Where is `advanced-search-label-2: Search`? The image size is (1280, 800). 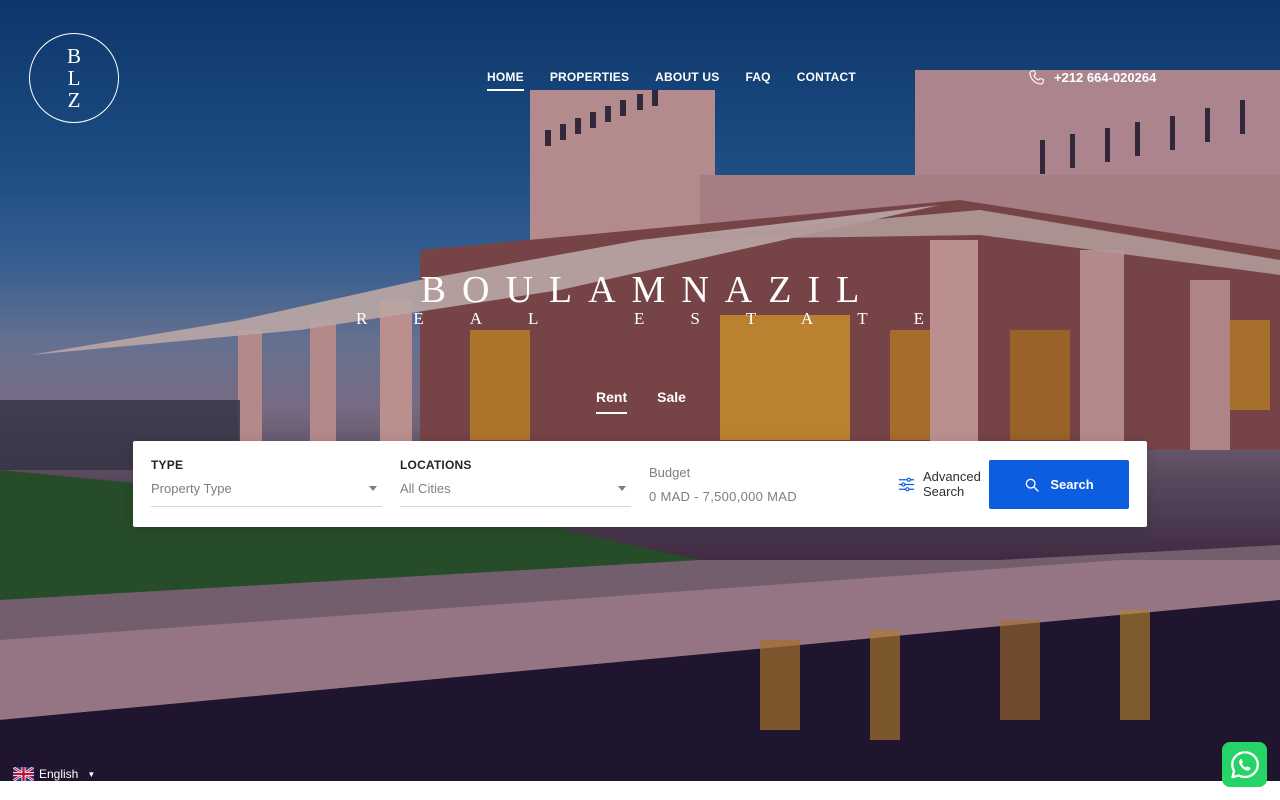 advanced-search-label-2: Search is located at coordinates (944, 491).